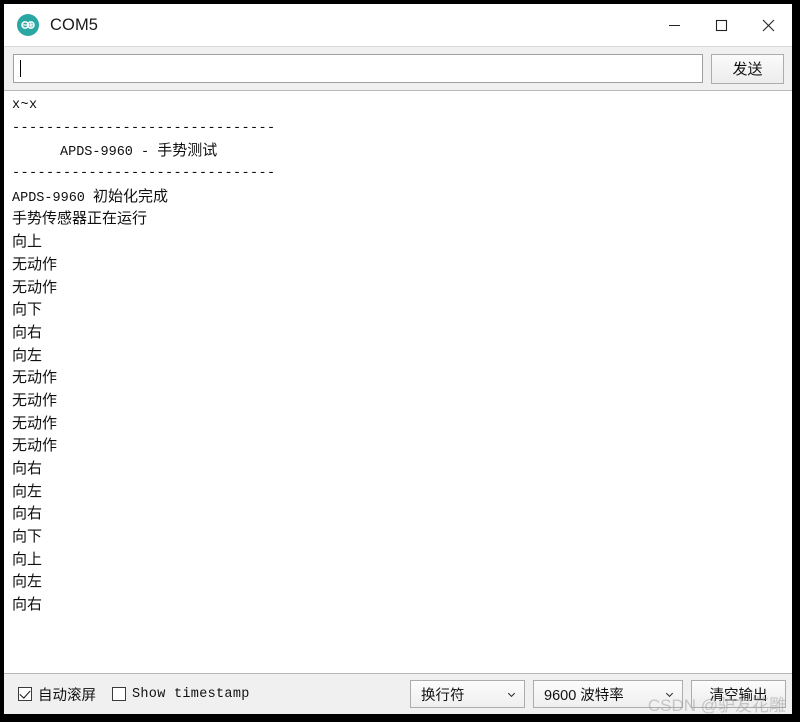 This screenshot has height=722, width=800. I want to click on autoscroll-label: 自动滚屏, so click(67, 695).